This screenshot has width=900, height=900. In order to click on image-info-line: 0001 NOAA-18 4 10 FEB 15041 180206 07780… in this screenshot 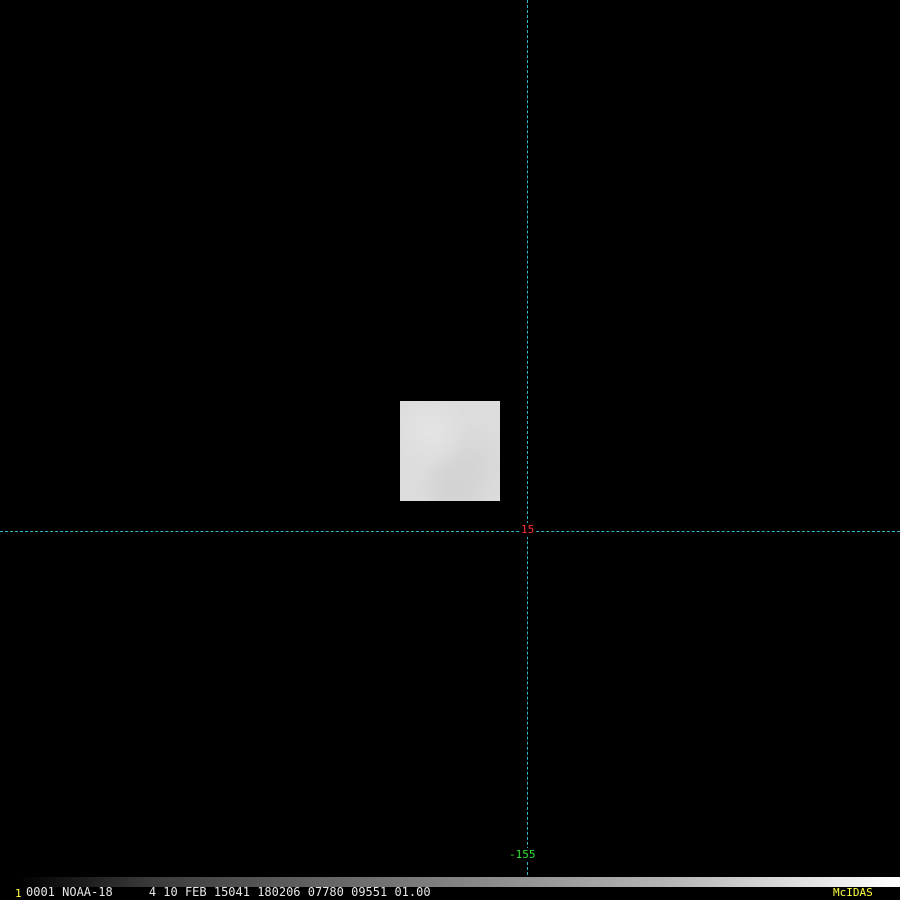, I will do `click(228, 892)`.